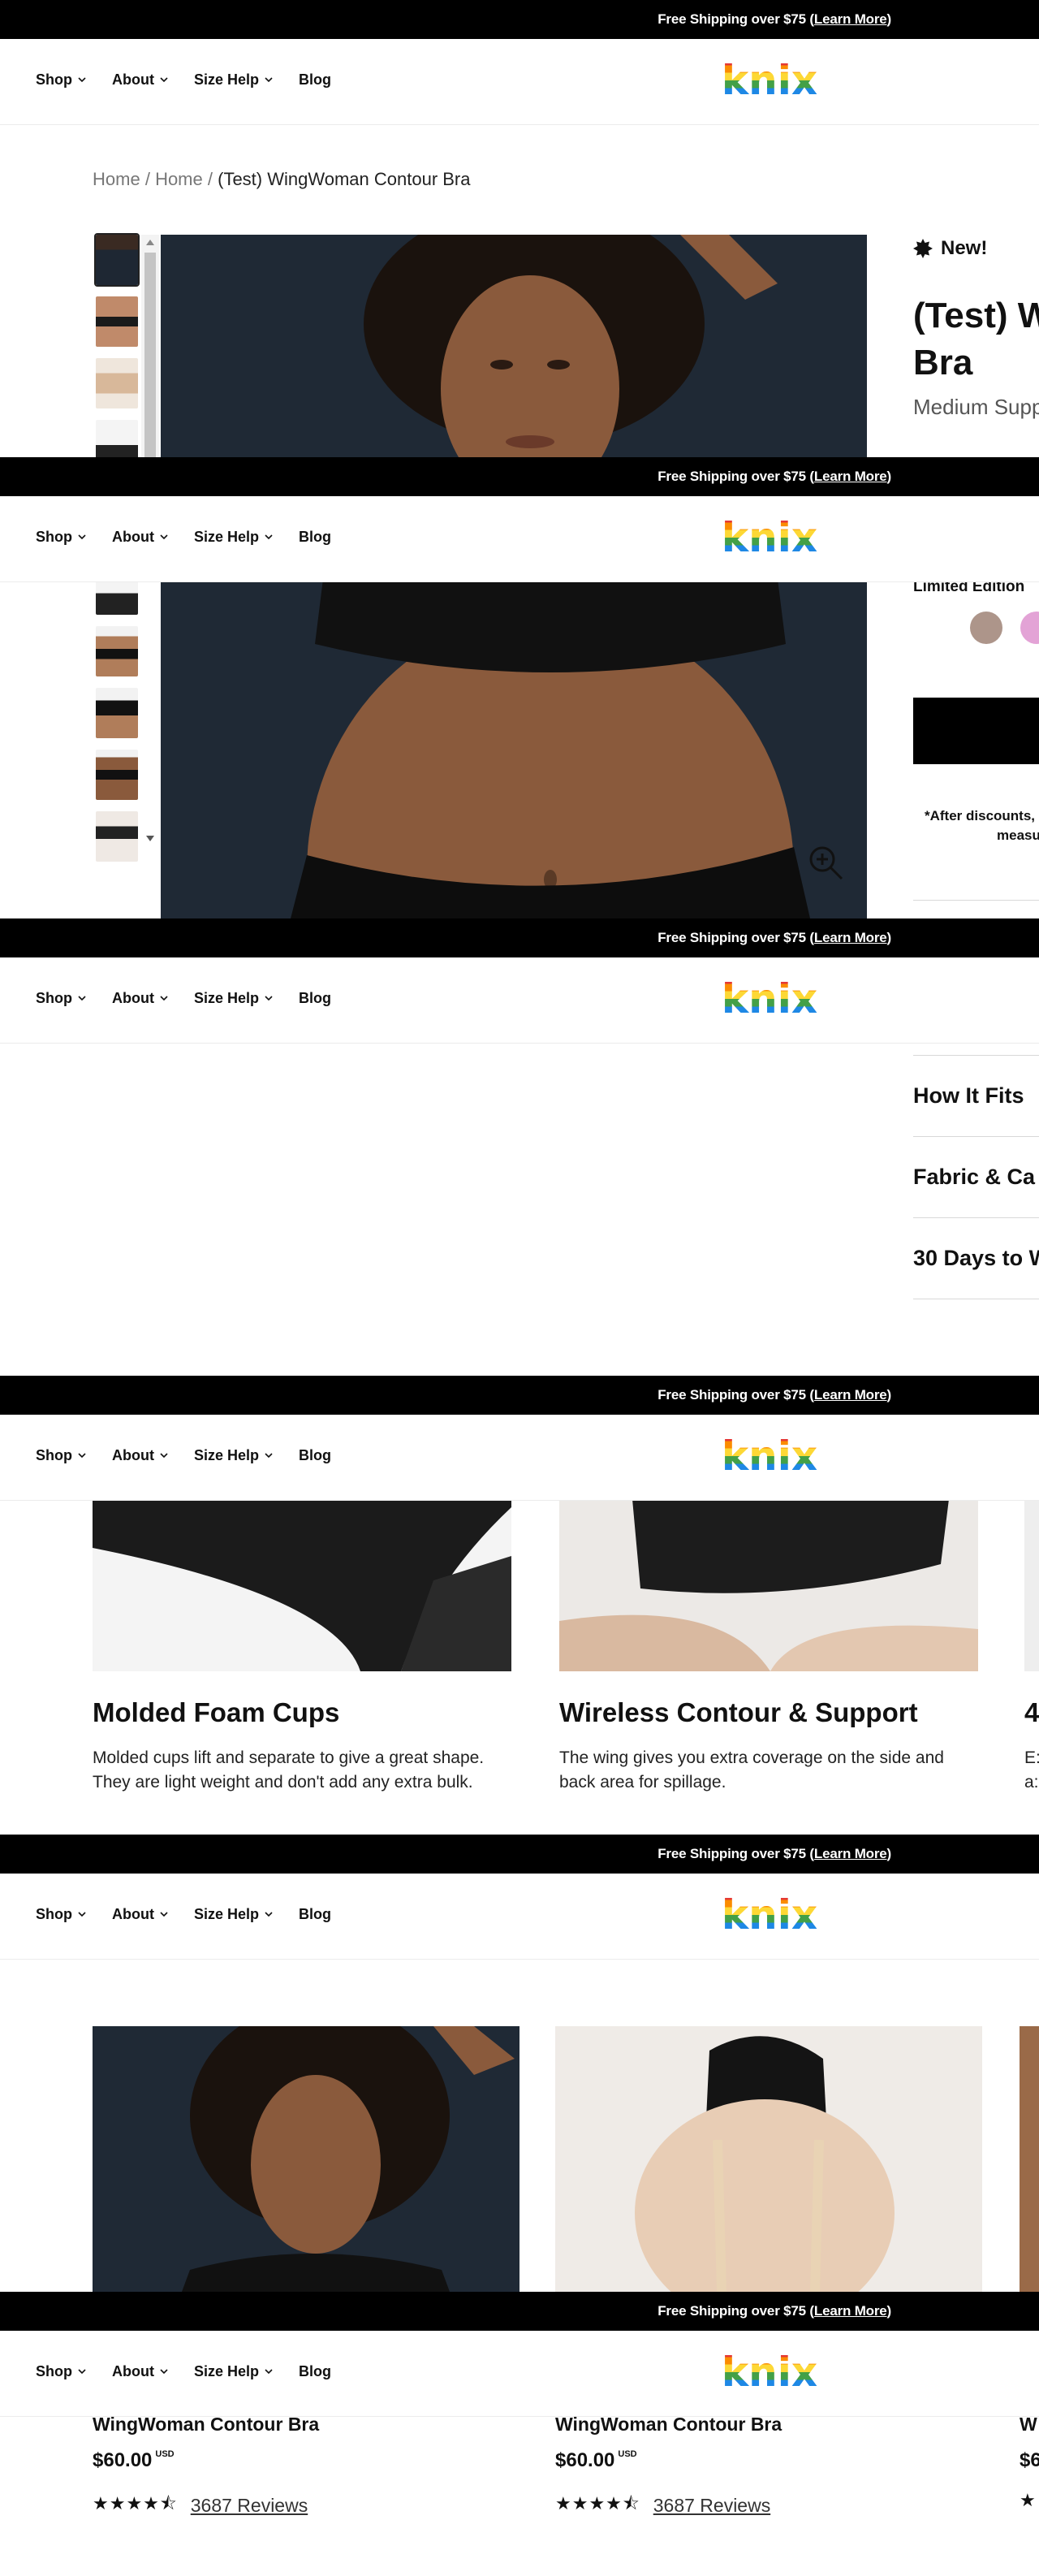  Describe the element at coordinates (1029, 2425) in the screenshot. I see `related-product-name: W` at that location.